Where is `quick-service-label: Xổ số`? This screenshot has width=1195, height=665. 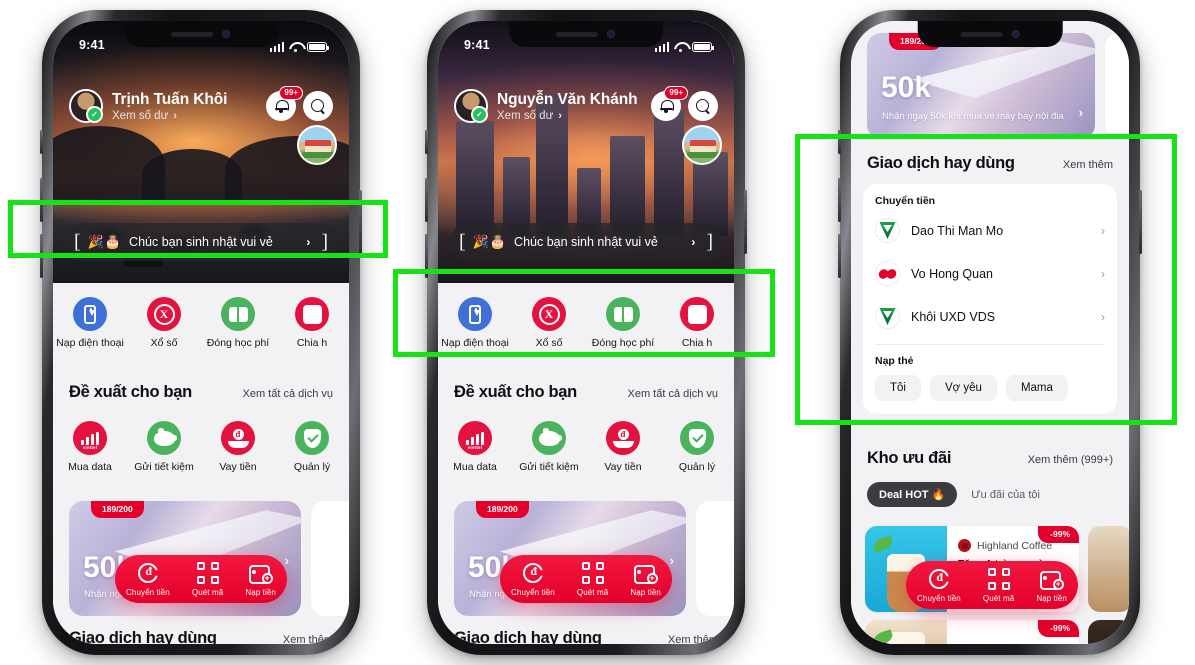 quick-service-label: Xổ số is located at coordinates (549, 343).